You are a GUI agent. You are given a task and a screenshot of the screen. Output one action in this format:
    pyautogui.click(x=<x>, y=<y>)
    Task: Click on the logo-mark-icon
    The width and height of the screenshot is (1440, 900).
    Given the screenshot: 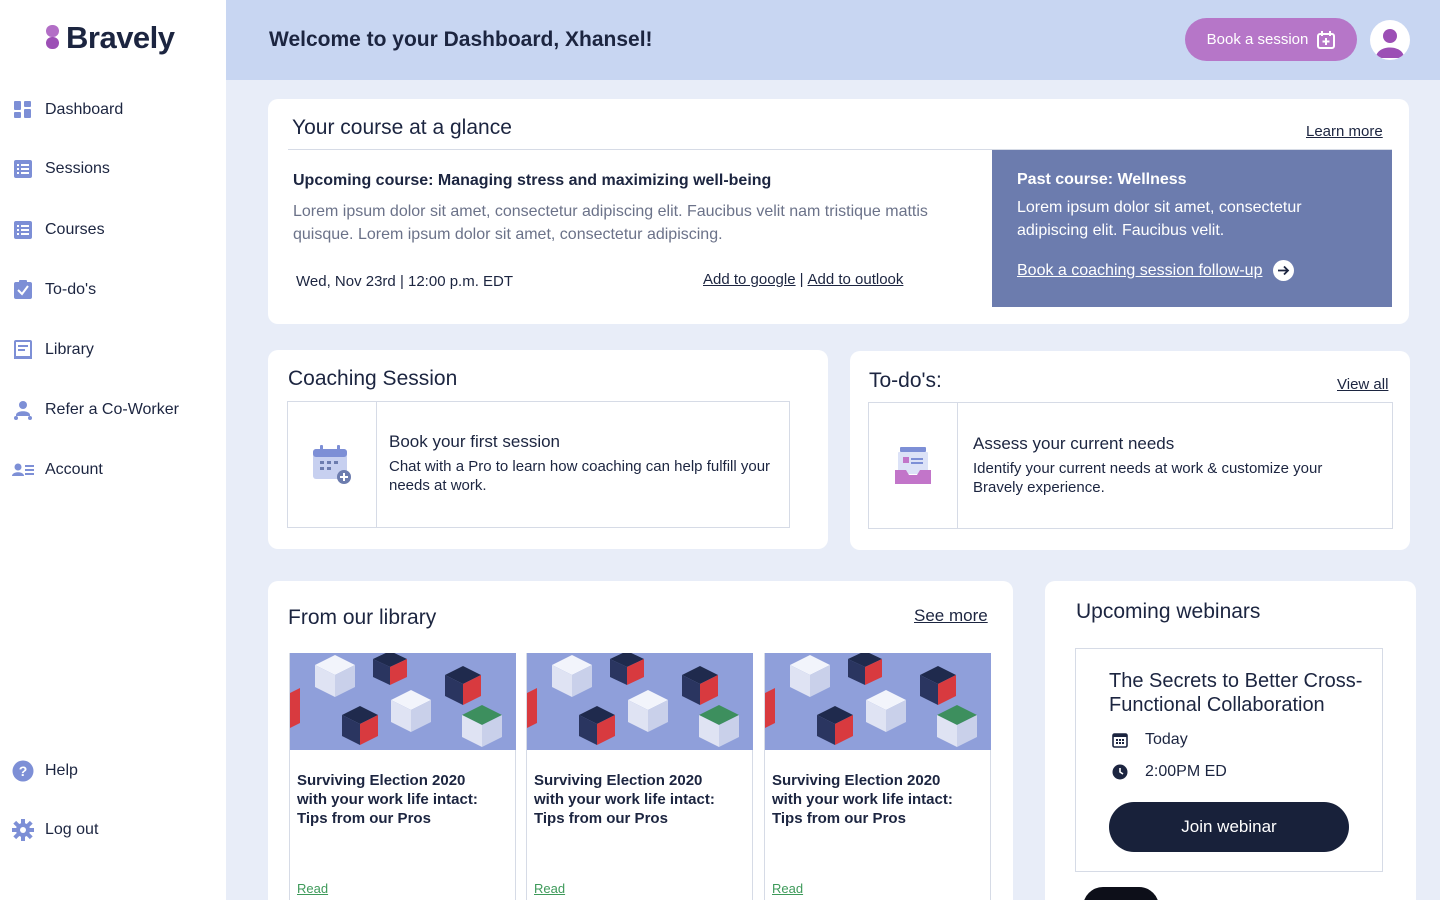 What is the action you would take?
    pyautogui.click(x=53, y=38)
    